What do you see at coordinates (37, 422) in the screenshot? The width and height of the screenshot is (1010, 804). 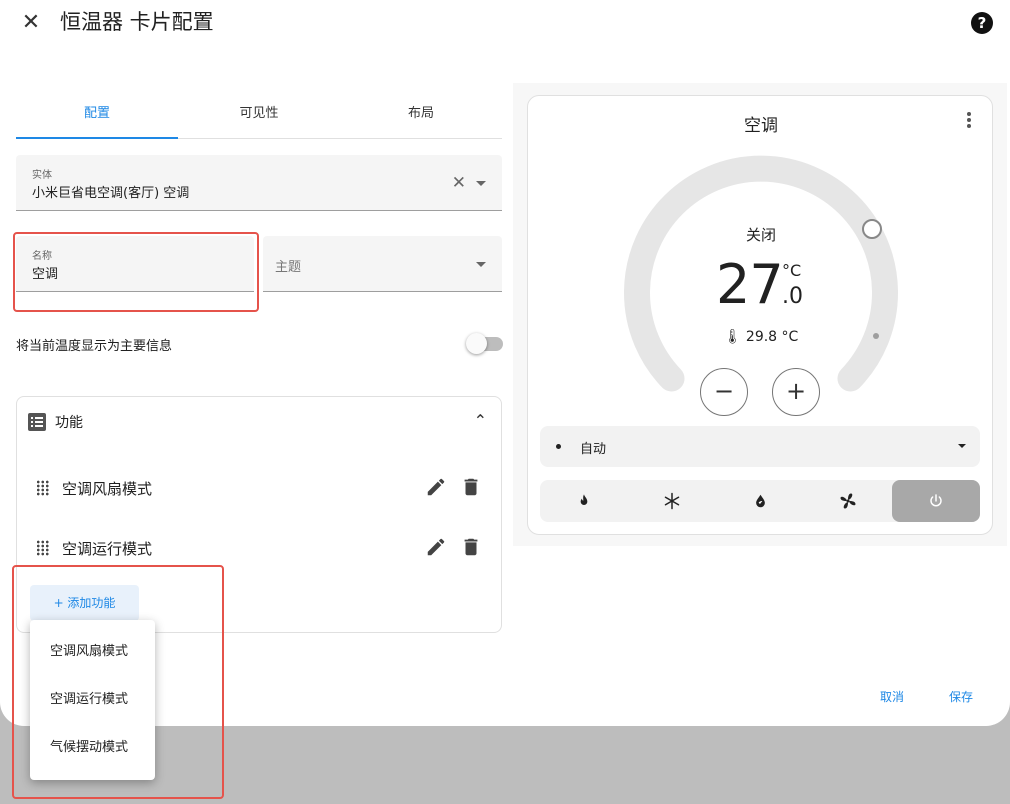 I see `list-icon` at bounding box center [37, 422].